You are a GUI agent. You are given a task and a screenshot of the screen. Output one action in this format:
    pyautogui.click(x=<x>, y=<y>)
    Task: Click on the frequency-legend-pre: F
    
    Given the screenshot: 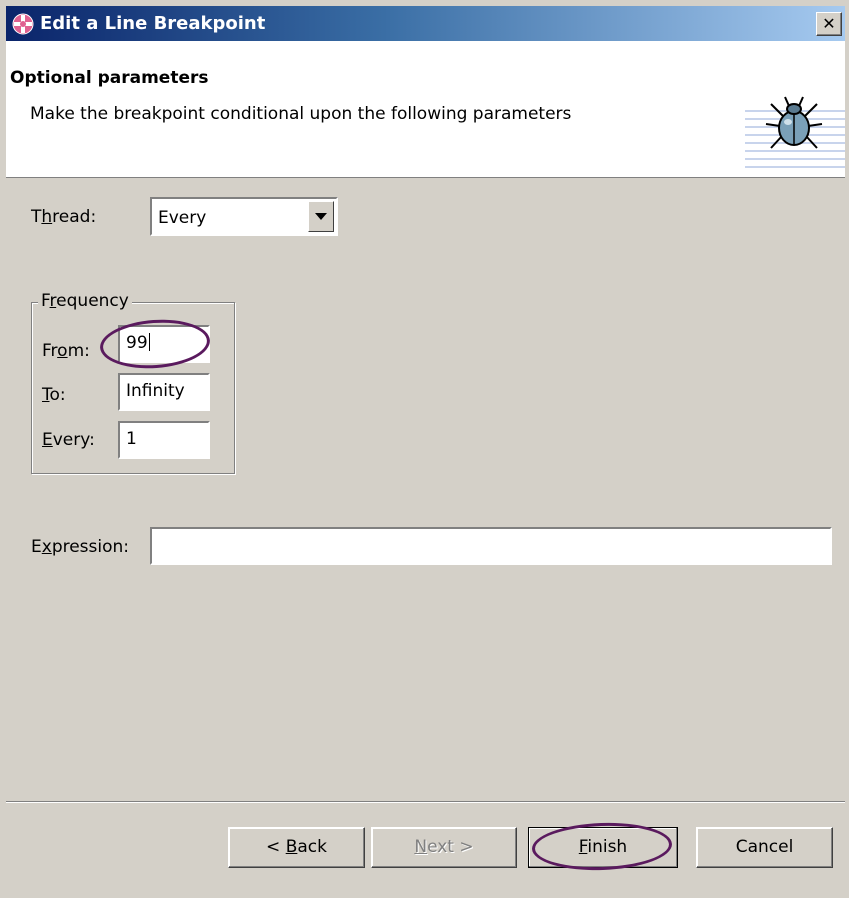 What is the action you would take?
    pyautogui.click(x=45, y=301)
    